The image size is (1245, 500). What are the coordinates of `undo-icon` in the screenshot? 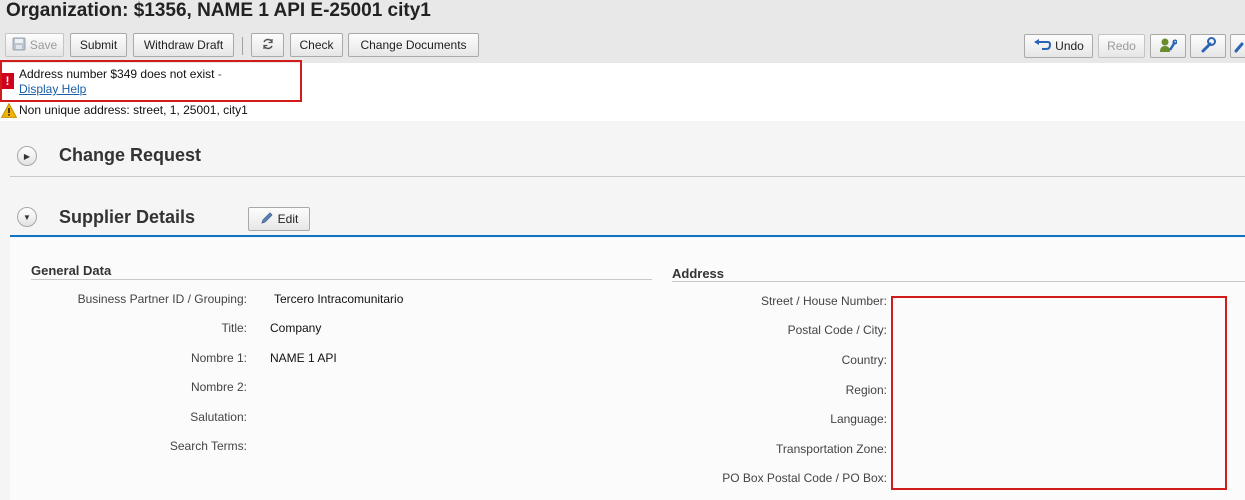 It's located at (1042, 46).